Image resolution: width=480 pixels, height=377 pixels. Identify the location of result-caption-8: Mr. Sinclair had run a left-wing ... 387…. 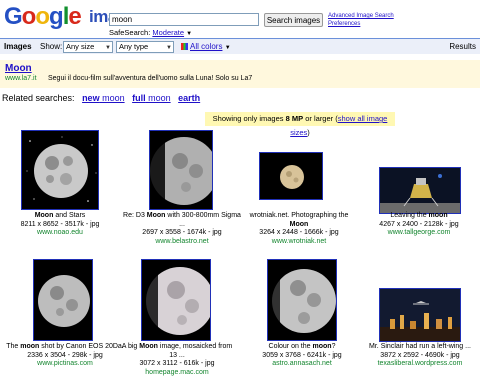
(420, 356).